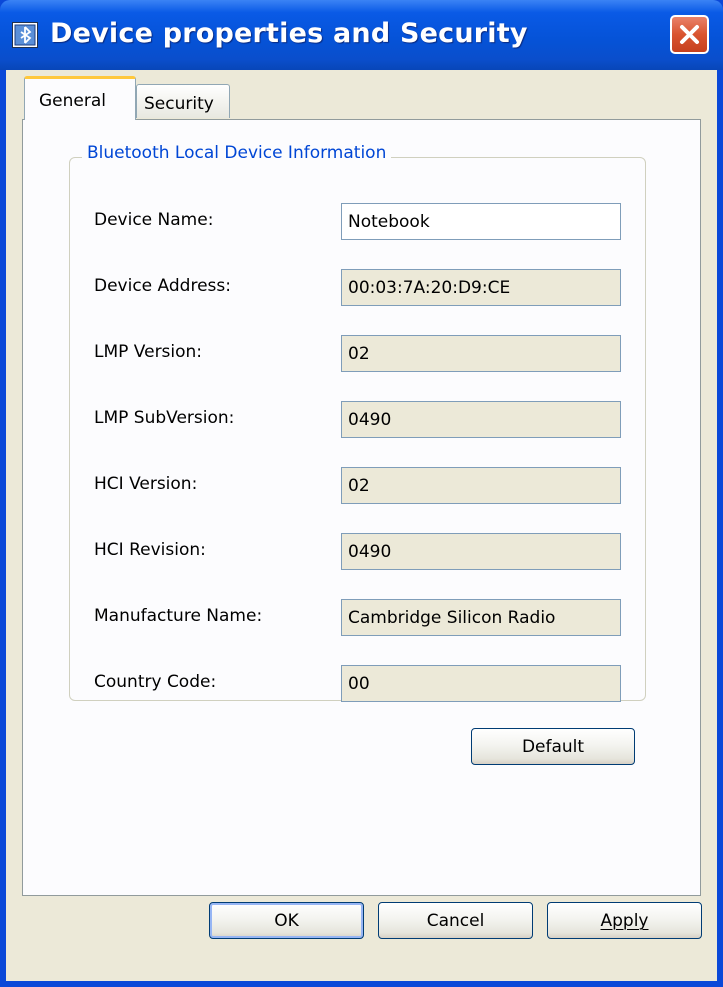 The width and height of the screenshot is (723, 987). I want to click on device-name-input: Notebook, so click(481, 221).